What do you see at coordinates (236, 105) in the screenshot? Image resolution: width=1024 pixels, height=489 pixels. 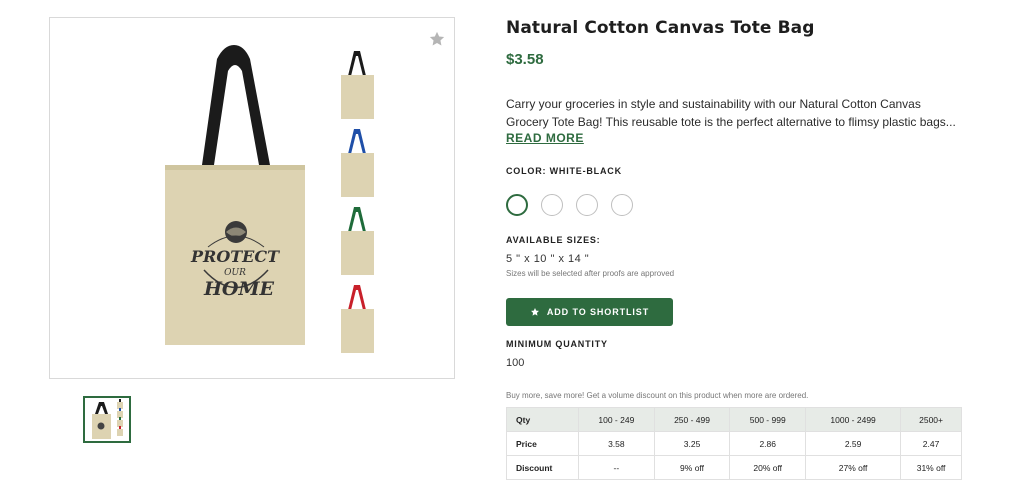 I see `bag-handle` at bounding box center [236, 105].